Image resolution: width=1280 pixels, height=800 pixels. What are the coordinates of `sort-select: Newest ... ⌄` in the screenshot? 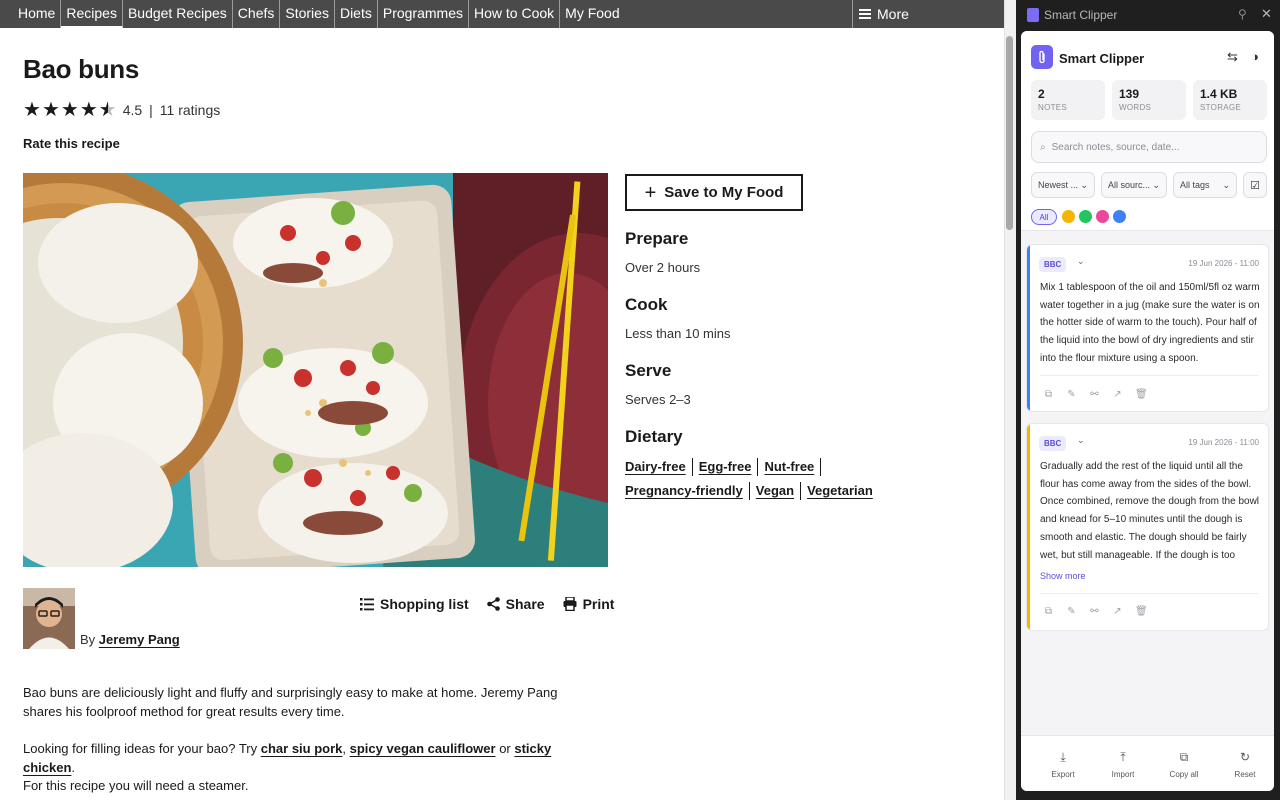 It's located at (1063, 185).